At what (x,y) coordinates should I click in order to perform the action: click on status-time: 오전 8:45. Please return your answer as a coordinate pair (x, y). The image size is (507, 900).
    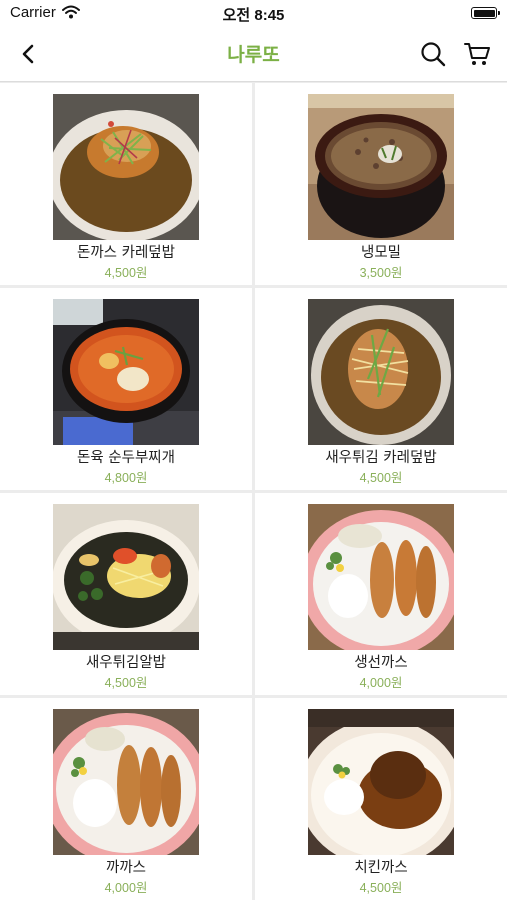
    Looking at the image, I should click on (253, 15).